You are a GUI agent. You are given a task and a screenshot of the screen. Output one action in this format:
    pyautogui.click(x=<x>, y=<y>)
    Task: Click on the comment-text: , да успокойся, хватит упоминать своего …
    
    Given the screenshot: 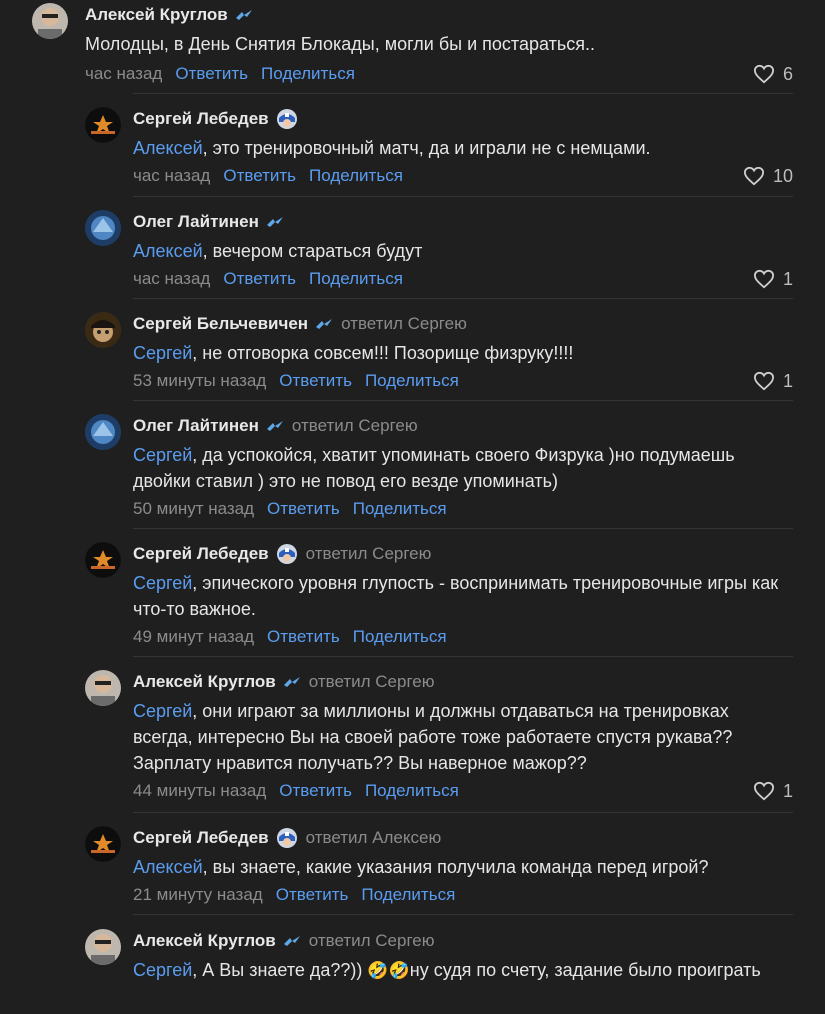 What is the action you would take?
    pyautogui.click(x=434, y=468)
    